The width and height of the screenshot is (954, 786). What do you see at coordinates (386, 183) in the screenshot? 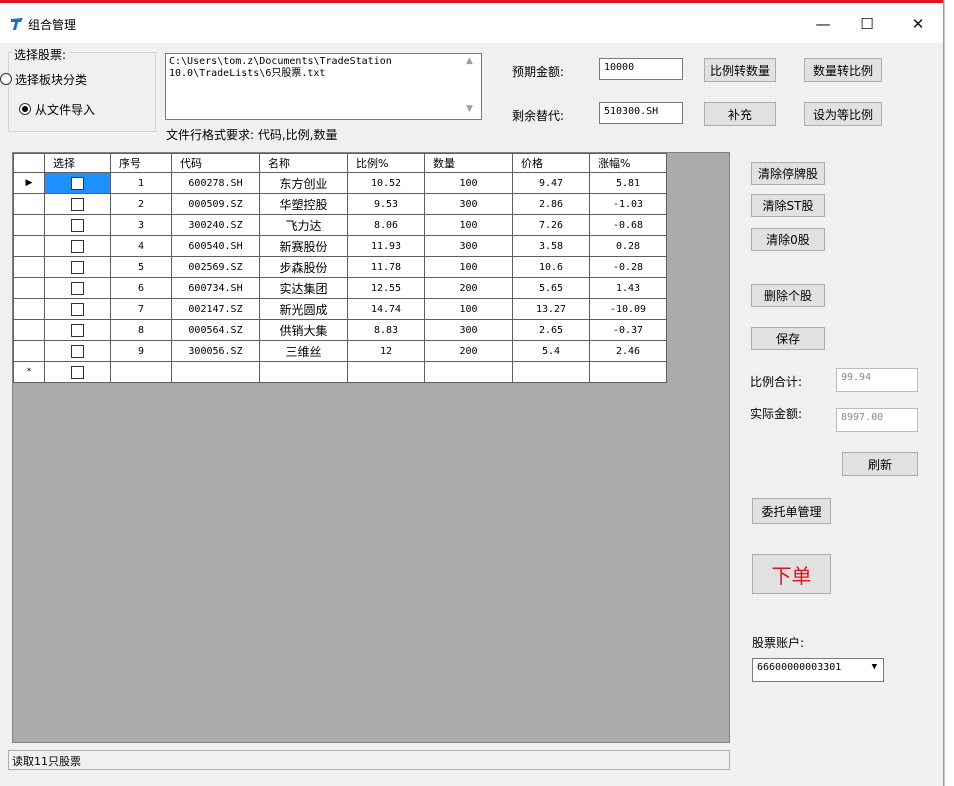
I see `ratio-cell: 10.52` at bounding box center [386, 183].